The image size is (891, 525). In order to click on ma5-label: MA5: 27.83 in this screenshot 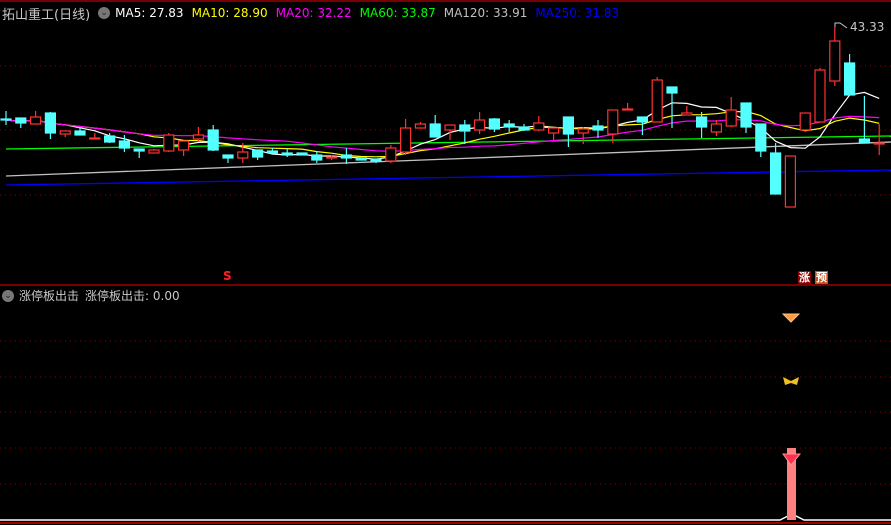, I will do `click(149, 13)`.